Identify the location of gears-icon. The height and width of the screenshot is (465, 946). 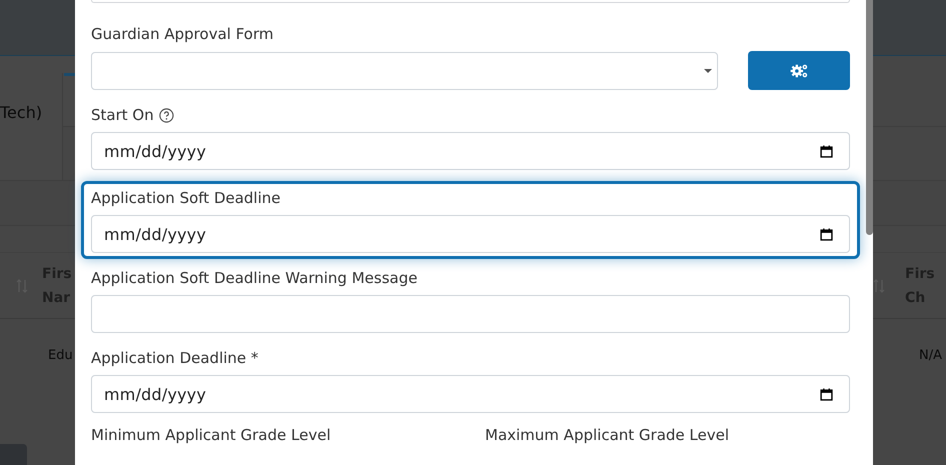
(799, 70).